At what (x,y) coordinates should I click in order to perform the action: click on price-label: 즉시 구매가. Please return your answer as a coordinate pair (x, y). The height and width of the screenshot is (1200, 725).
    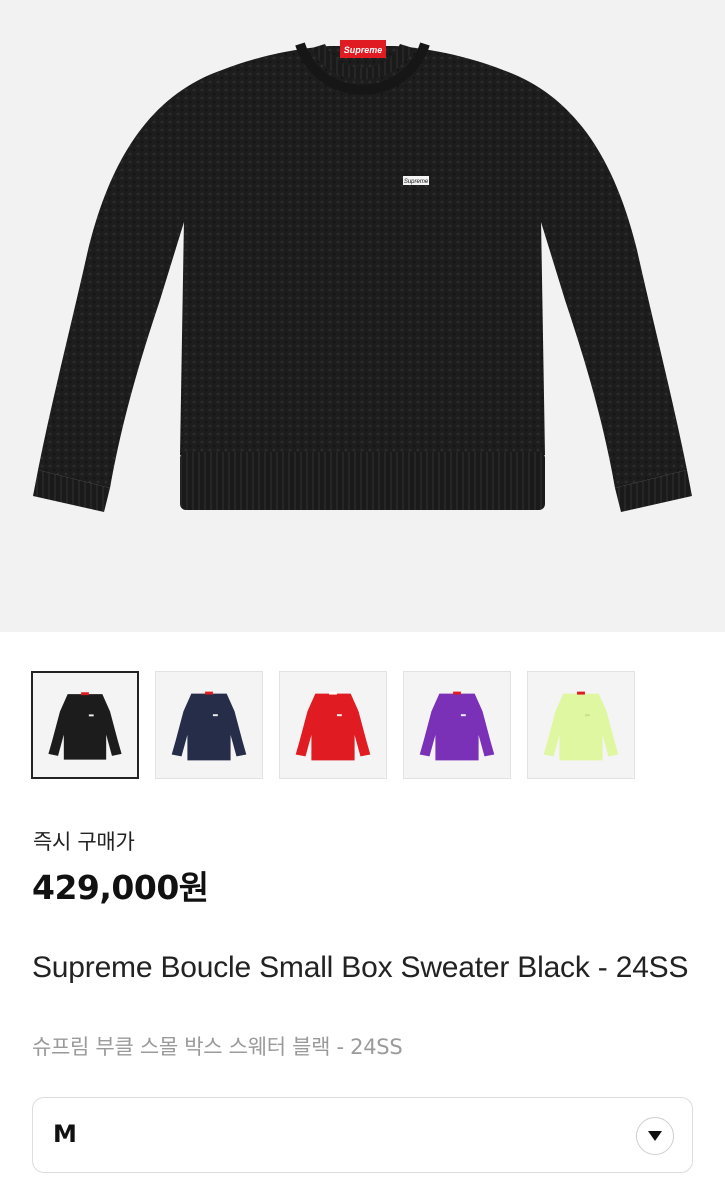
    Looking at the image, I should click on (84, 842).